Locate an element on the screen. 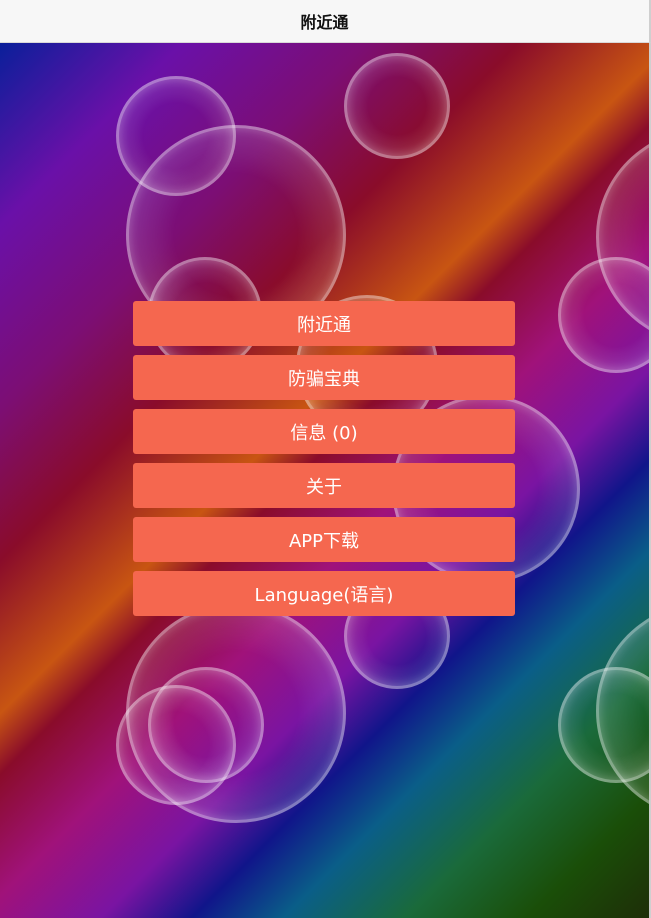  page-title: 附近通 is located at coordinates (324, 22).